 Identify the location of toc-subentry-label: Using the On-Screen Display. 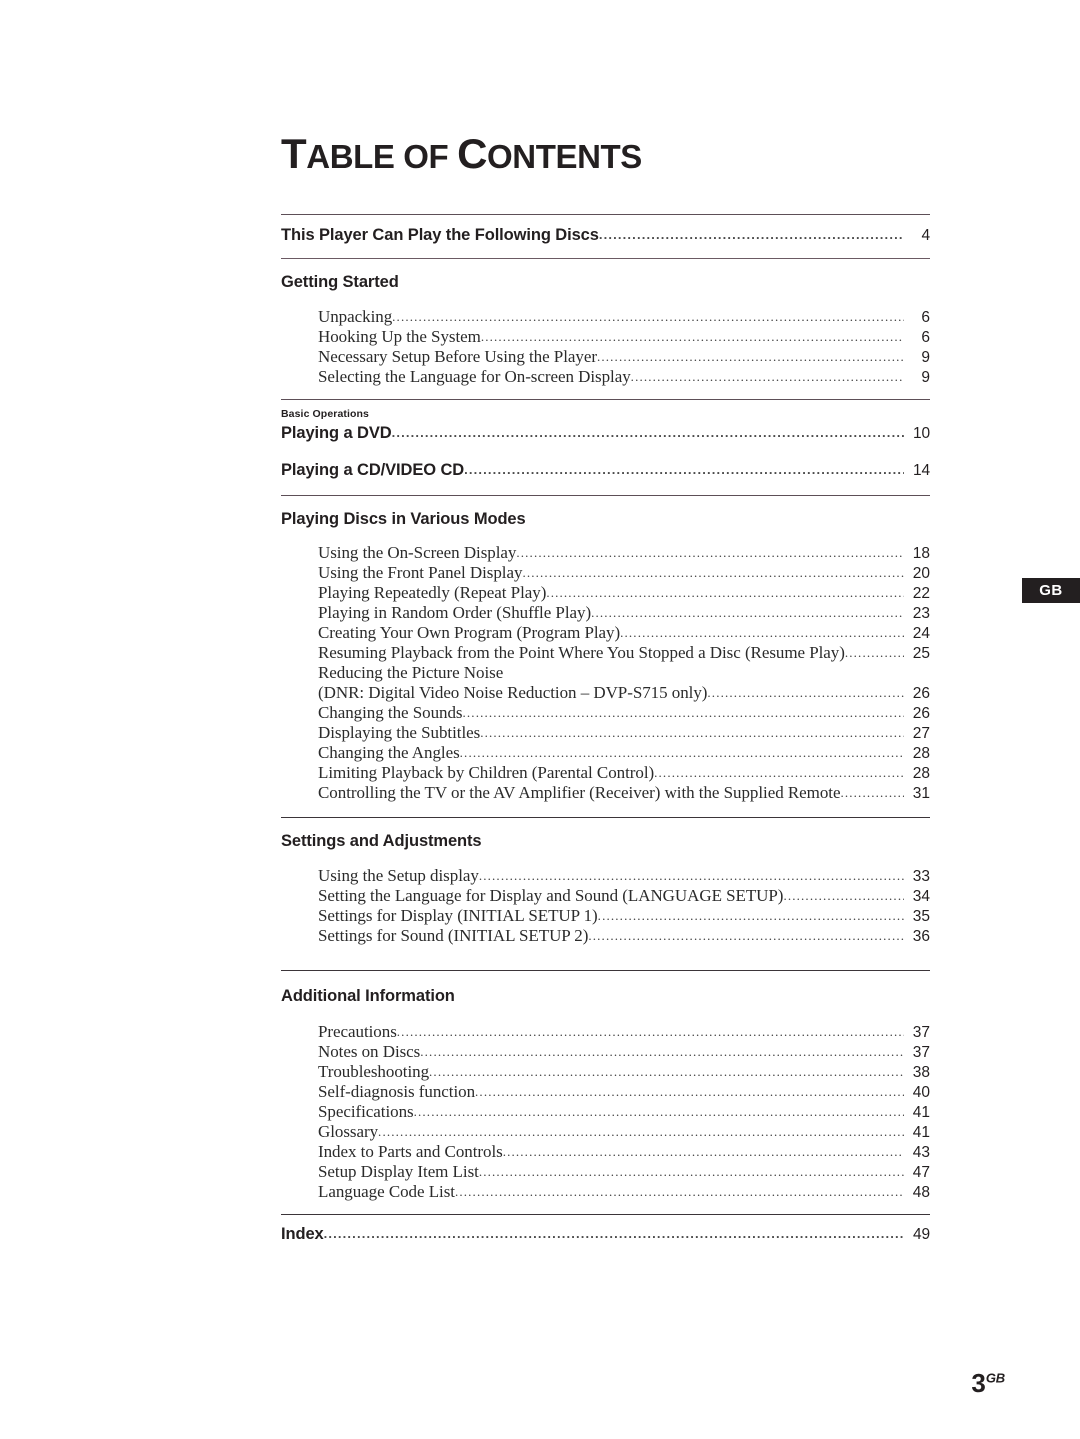
(417, 553).